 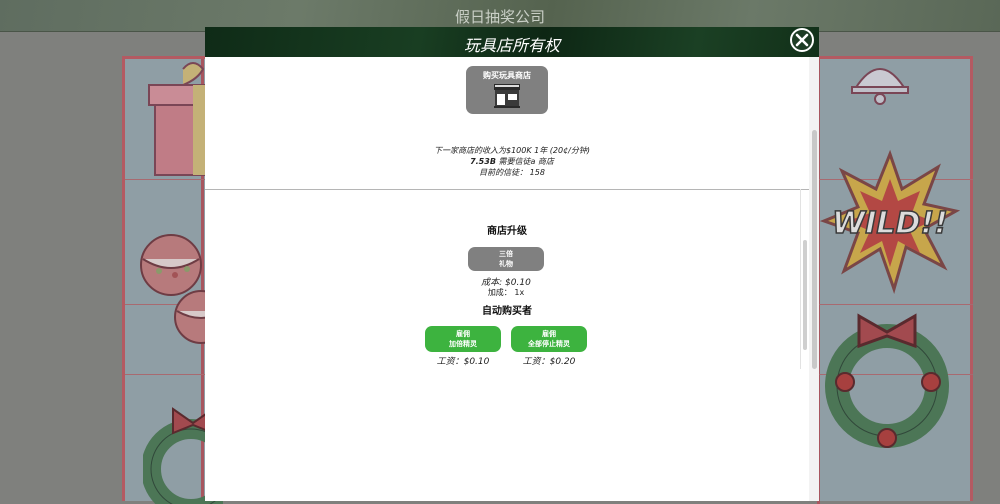 What do you see at coordinates (549, 339) in the screenshot?
I see `hire-stop-all-elf-button: 雇佣 全部停止精灵` at bounding box center [549, 339].